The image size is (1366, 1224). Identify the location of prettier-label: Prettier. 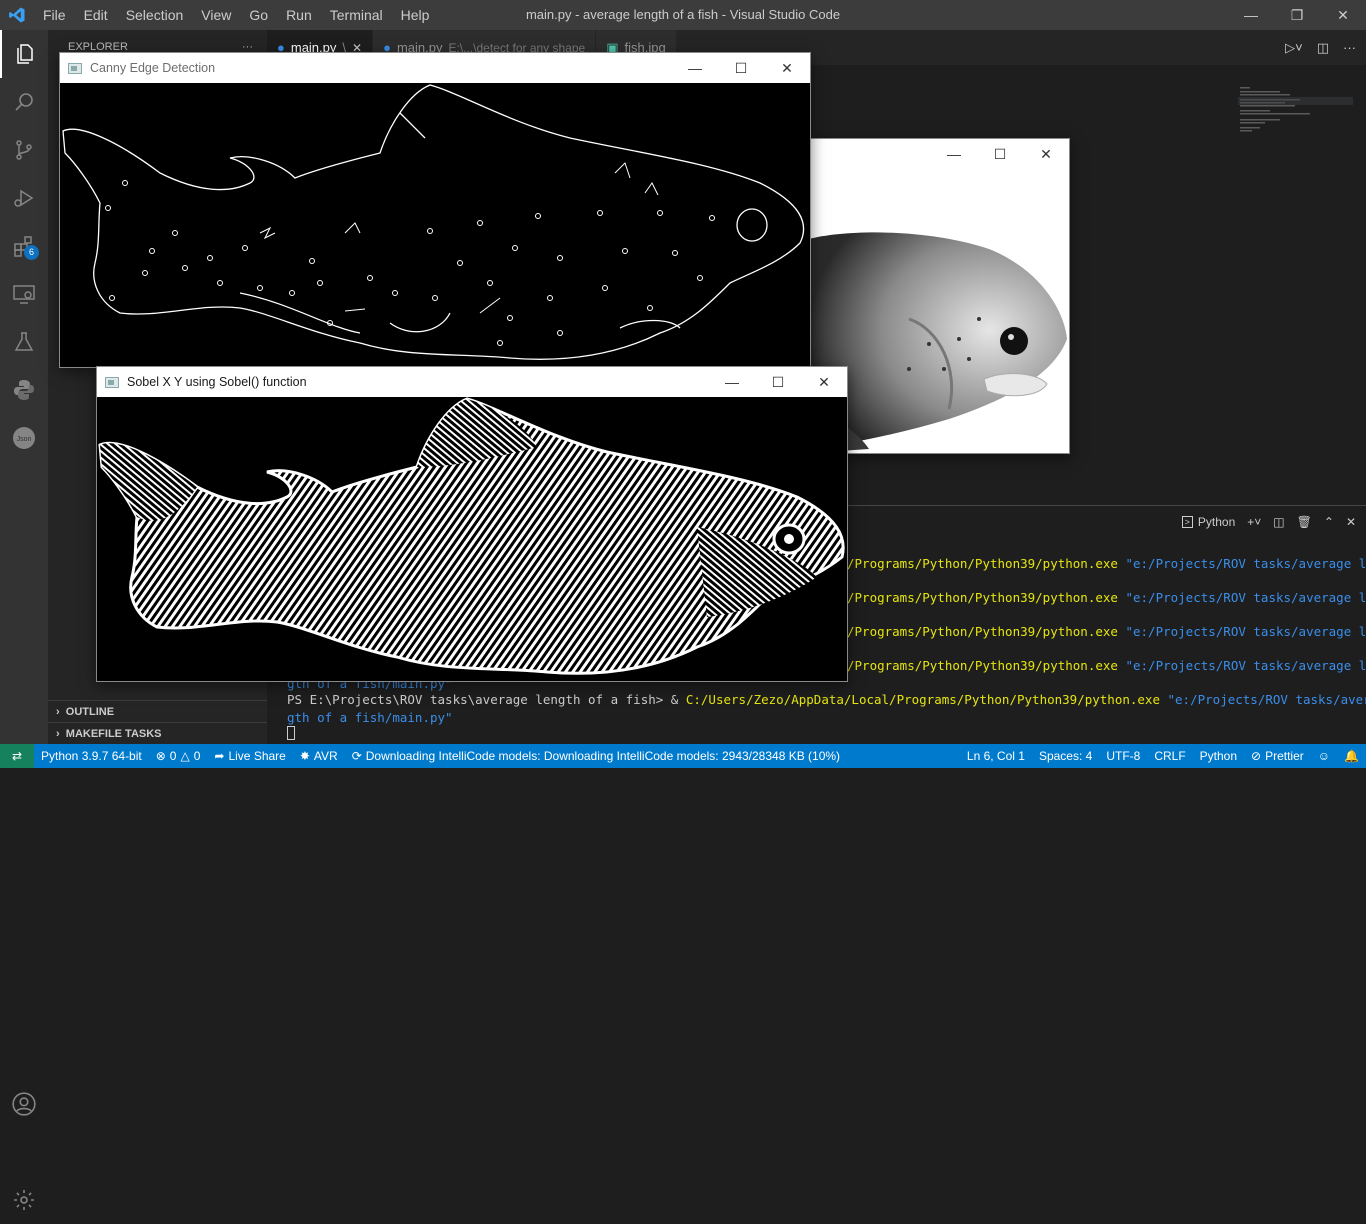
(1284, 756).